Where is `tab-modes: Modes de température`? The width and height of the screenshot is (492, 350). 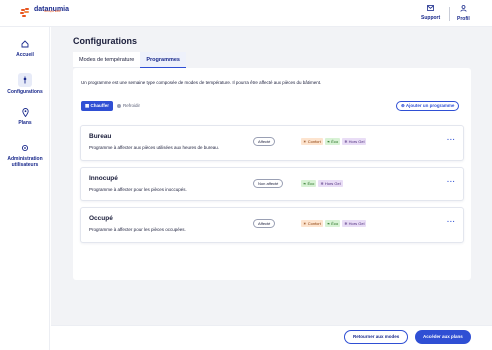 tab-modes: Modes de température is located at coordinates (107, 60).